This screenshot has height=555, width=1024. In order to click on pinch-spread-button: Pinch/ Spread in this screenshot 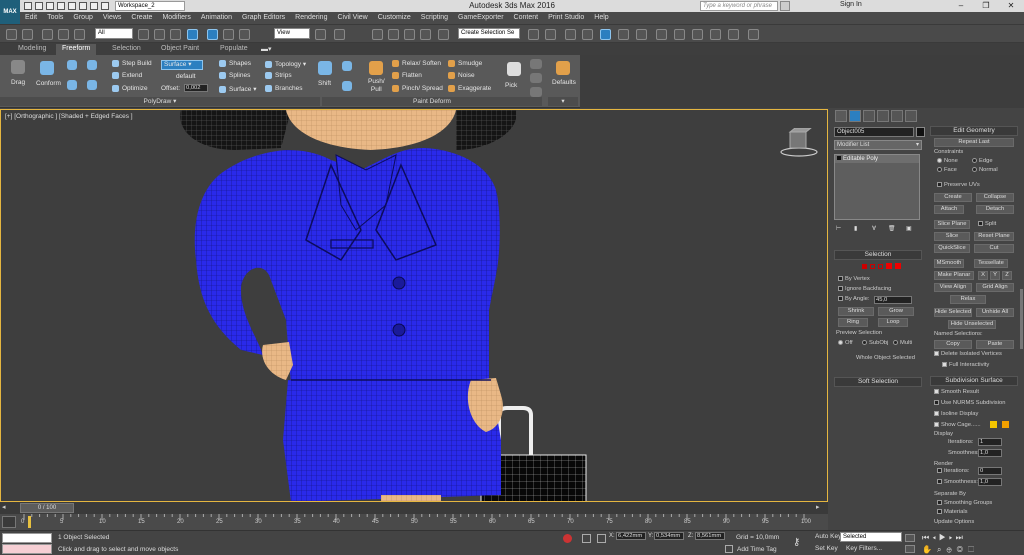, I will do `click(417, 88)`.